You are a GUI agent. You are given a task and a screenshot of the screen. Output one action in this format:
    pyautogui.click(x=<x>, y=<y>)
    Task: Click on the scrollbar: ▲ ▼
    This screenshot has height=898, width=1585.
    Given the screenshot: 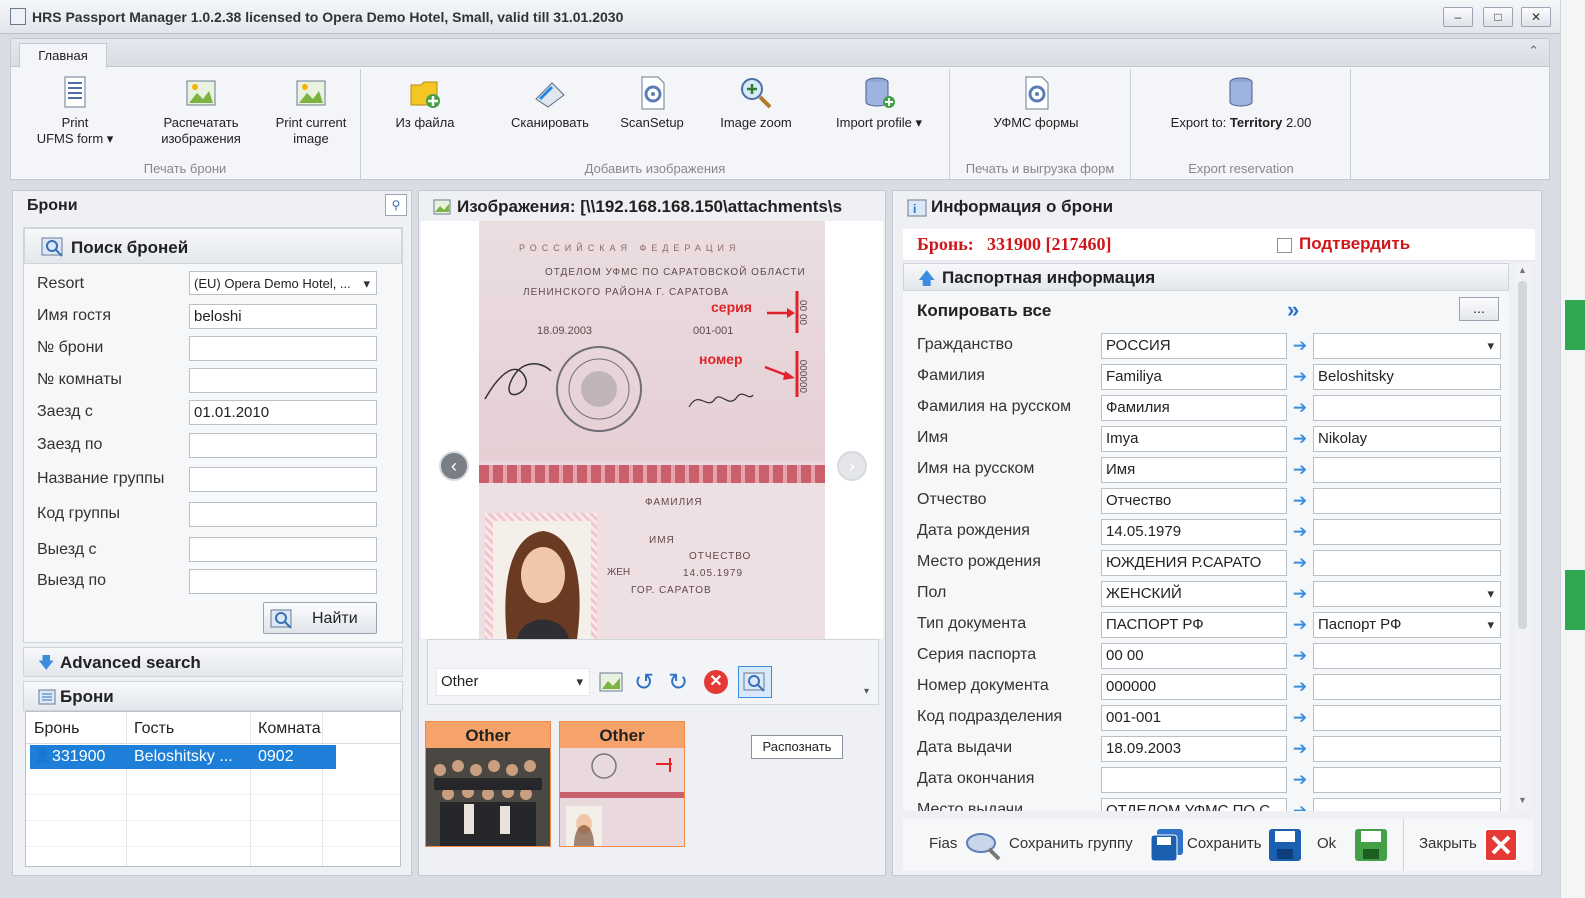 What is the action you would take?
    pyautogui.click(x=1523, y=537)
    